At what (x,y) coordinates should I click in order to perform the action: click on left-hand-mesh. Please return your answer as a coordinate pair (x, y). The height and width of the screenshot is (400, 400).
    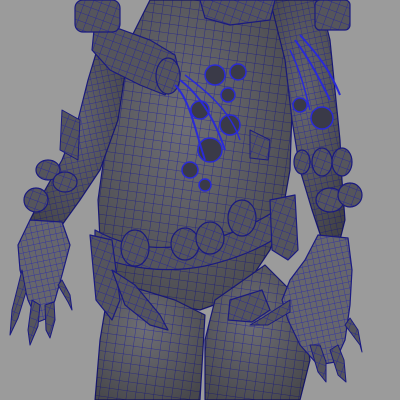
    Looking at the image, I should click on (41, 282).